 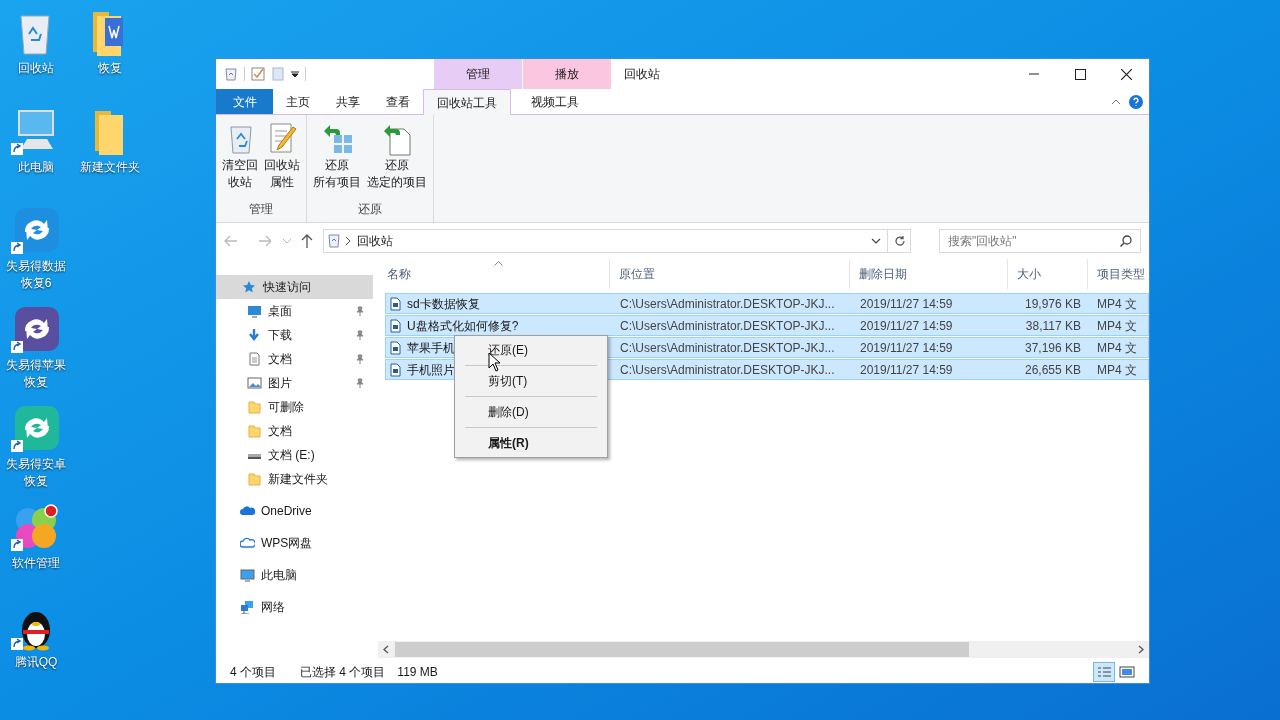 I want to click on ribbon-tab: 查看, so click(x=398, y=101).